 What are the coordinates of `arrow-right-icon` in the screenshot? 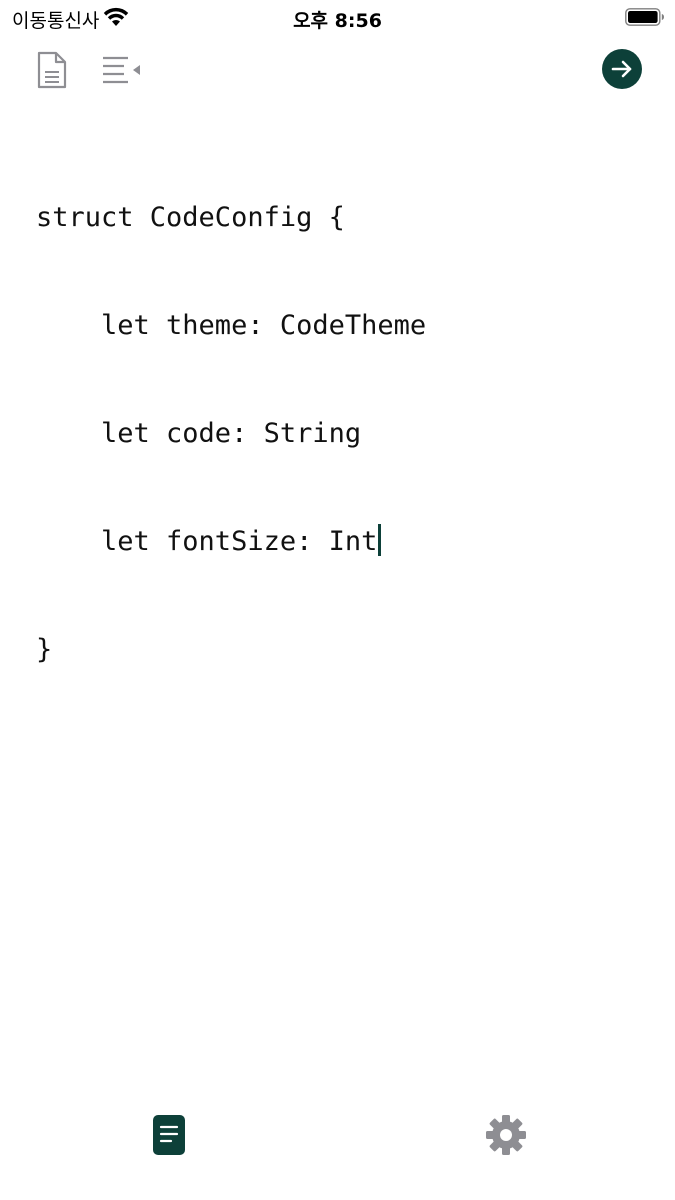 It's located at (621, 69).